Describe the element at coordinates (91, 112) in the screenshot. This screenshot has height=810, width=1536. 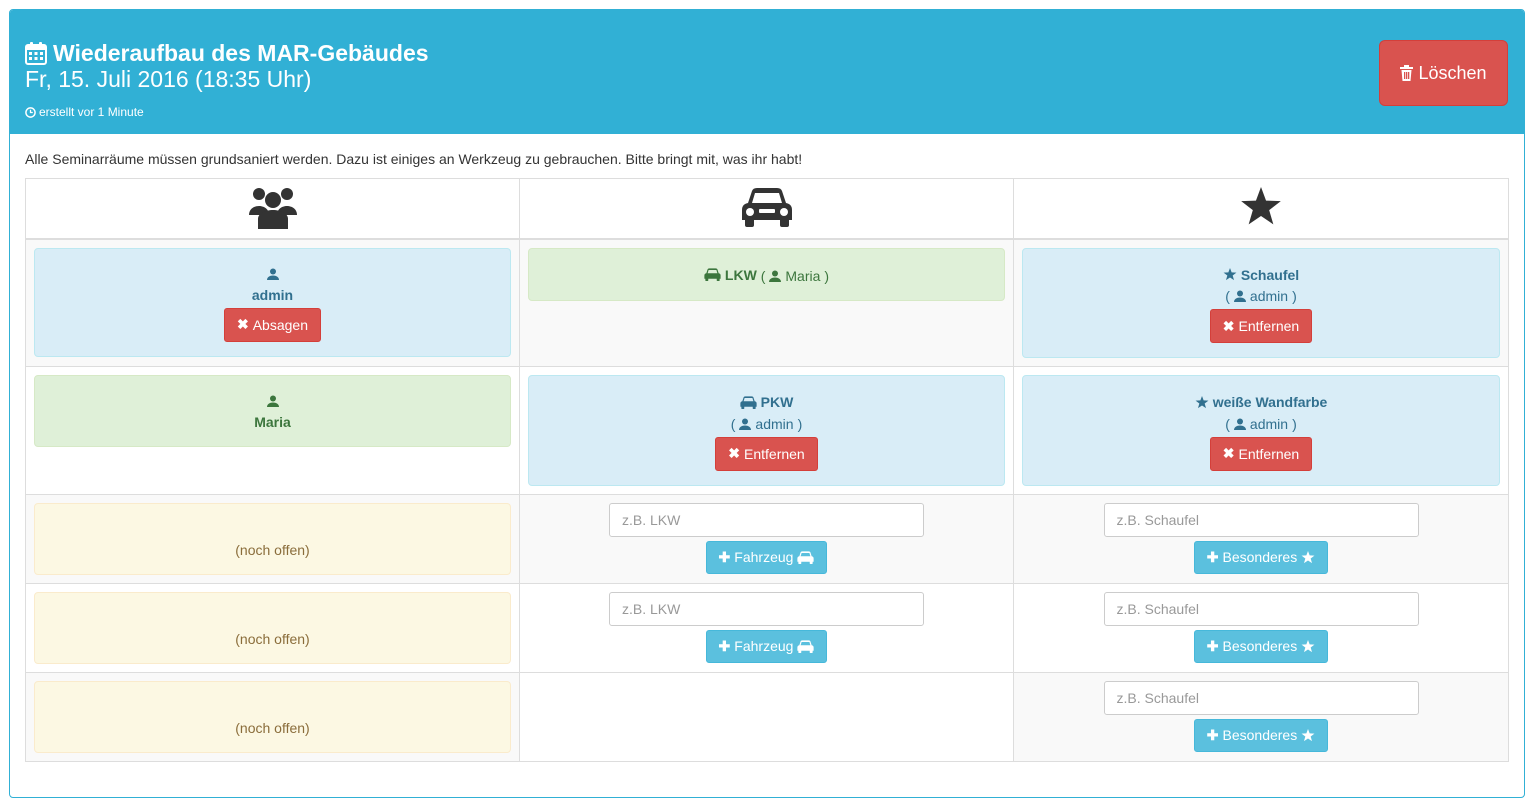
I see `created-text: erstellt vor 1 Minute` at that location.